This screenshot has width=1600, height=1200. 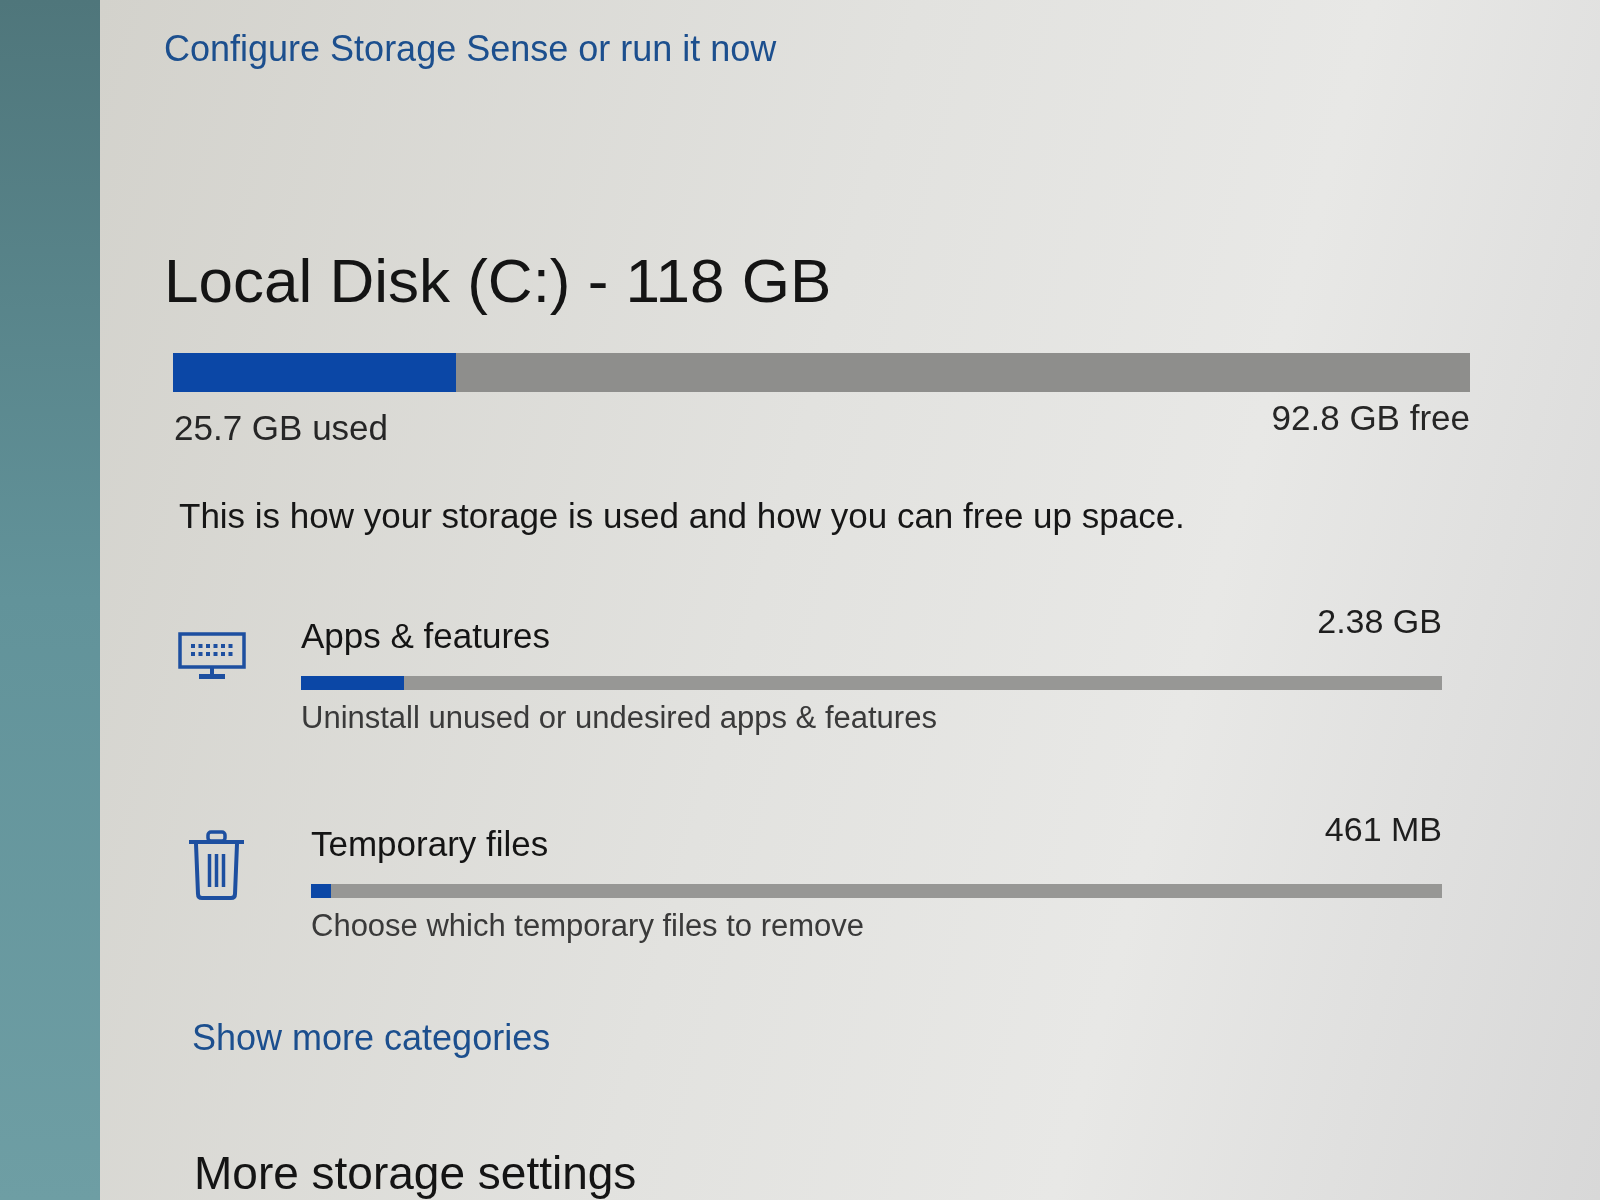 What do you see at coordinates (470, 49) in the screenshot?
I see `storage-sense-link: Configure Storage Sense or run it now` at bounding box center [470, 49].